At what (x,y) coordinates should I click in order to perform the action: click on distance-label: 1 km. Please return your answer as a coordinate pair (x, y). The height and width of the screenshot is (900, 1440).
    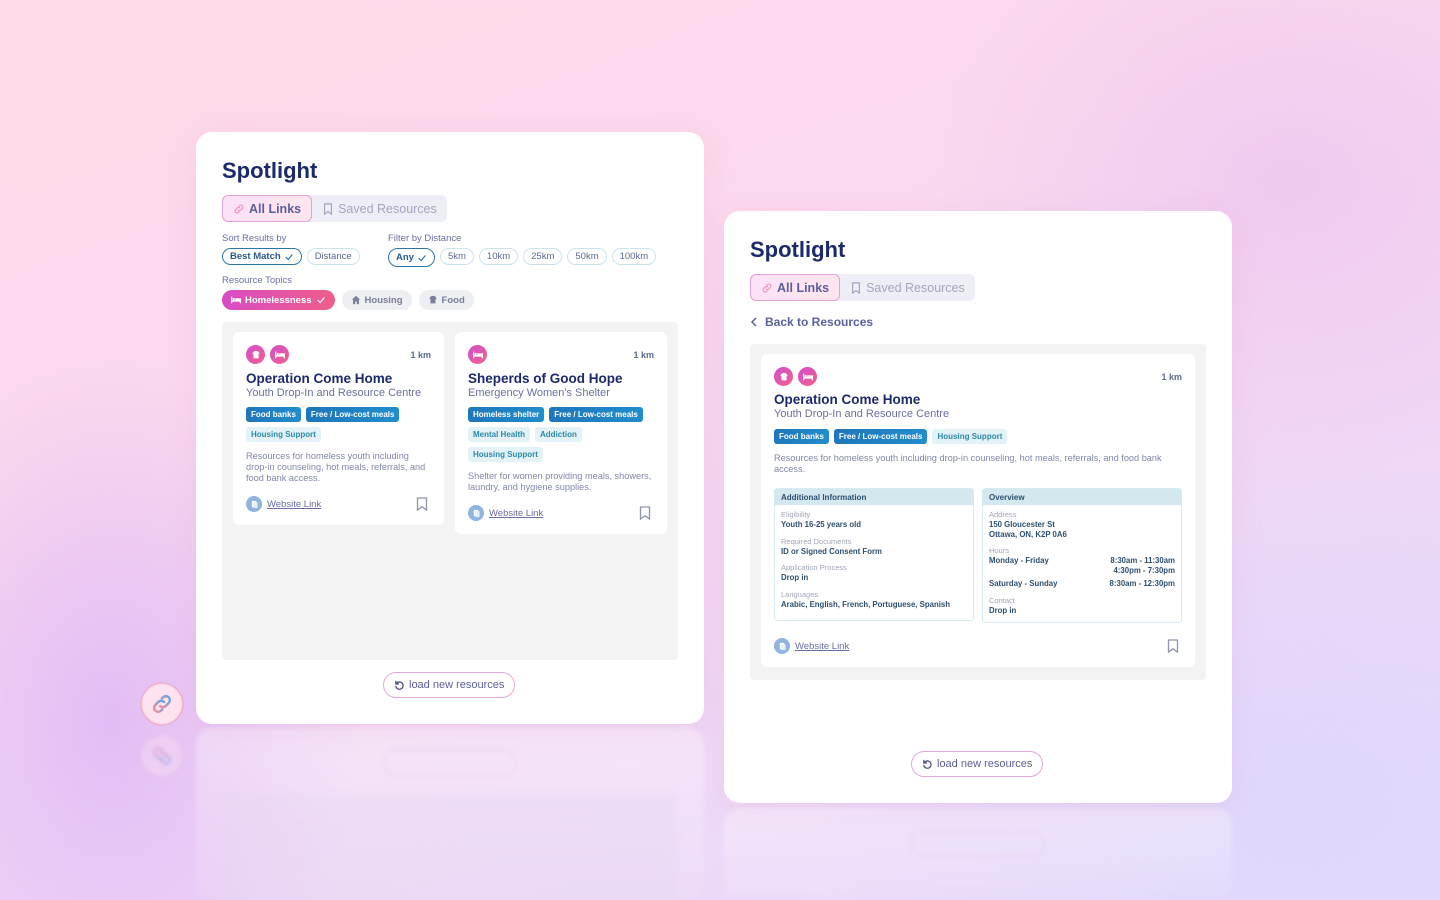
    Looking at the image, I should click on (1171, 377).